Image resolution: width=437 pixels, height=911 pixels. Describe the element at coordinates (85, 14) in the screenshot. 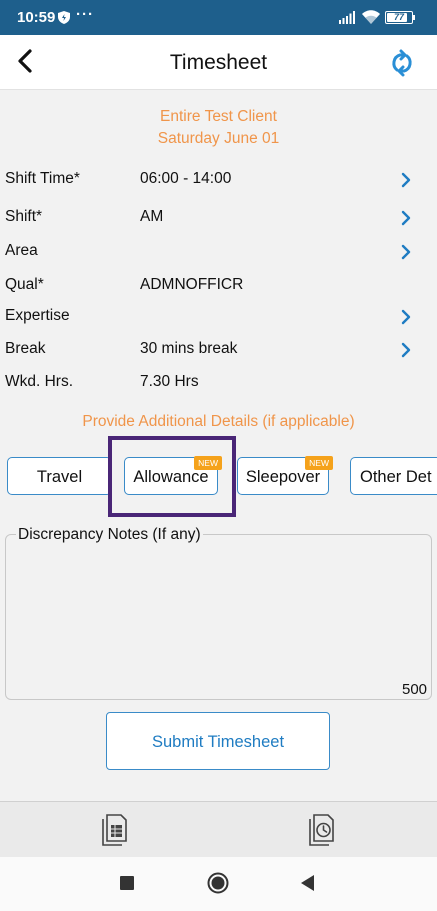

I see `more-notifications-icon: ···` at that location.